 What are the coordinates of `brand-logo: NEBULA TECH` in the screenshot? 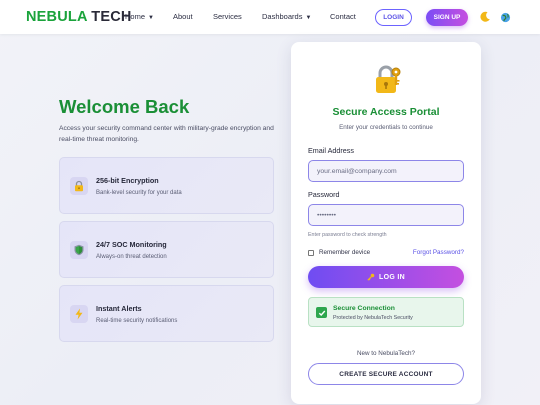 It's located at (79, 17).